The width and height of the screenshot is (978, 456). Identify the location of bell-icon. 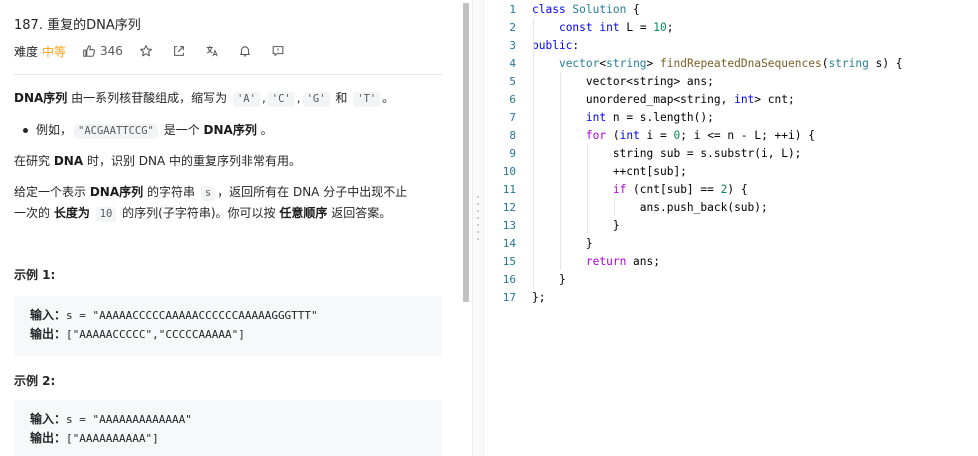
(245, 51).